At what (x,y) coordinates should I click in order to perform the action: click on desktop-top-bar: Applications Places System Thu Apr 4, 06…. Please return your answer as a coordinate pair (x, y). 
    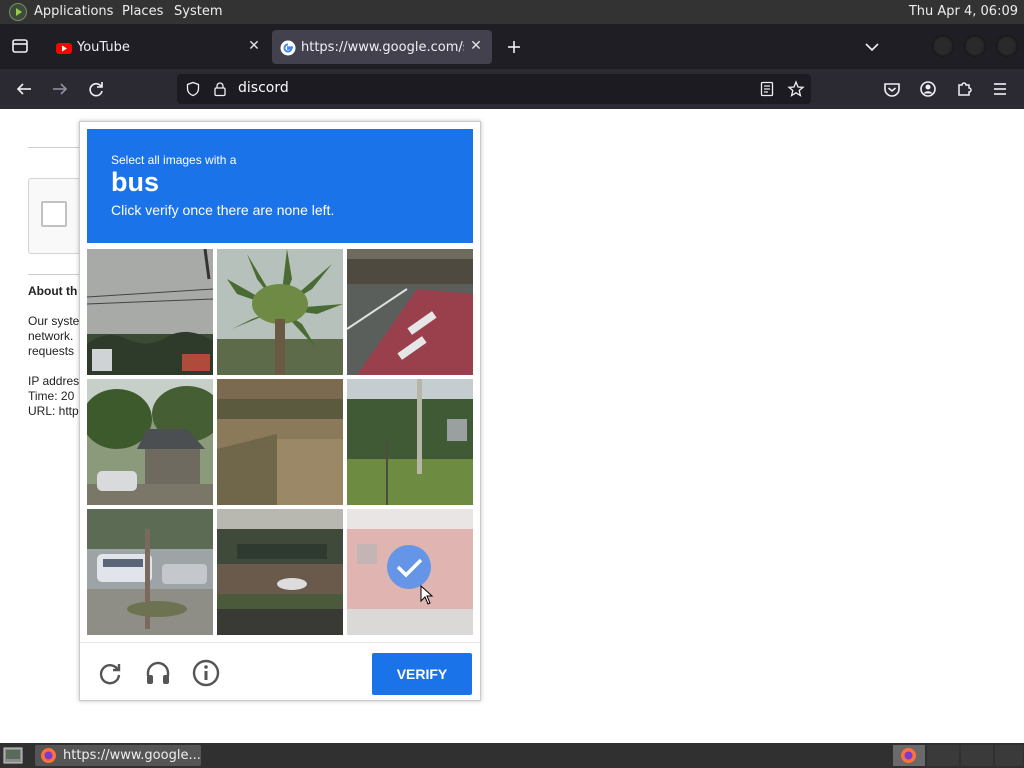
    Looking at the image, I should click on (512, 12).